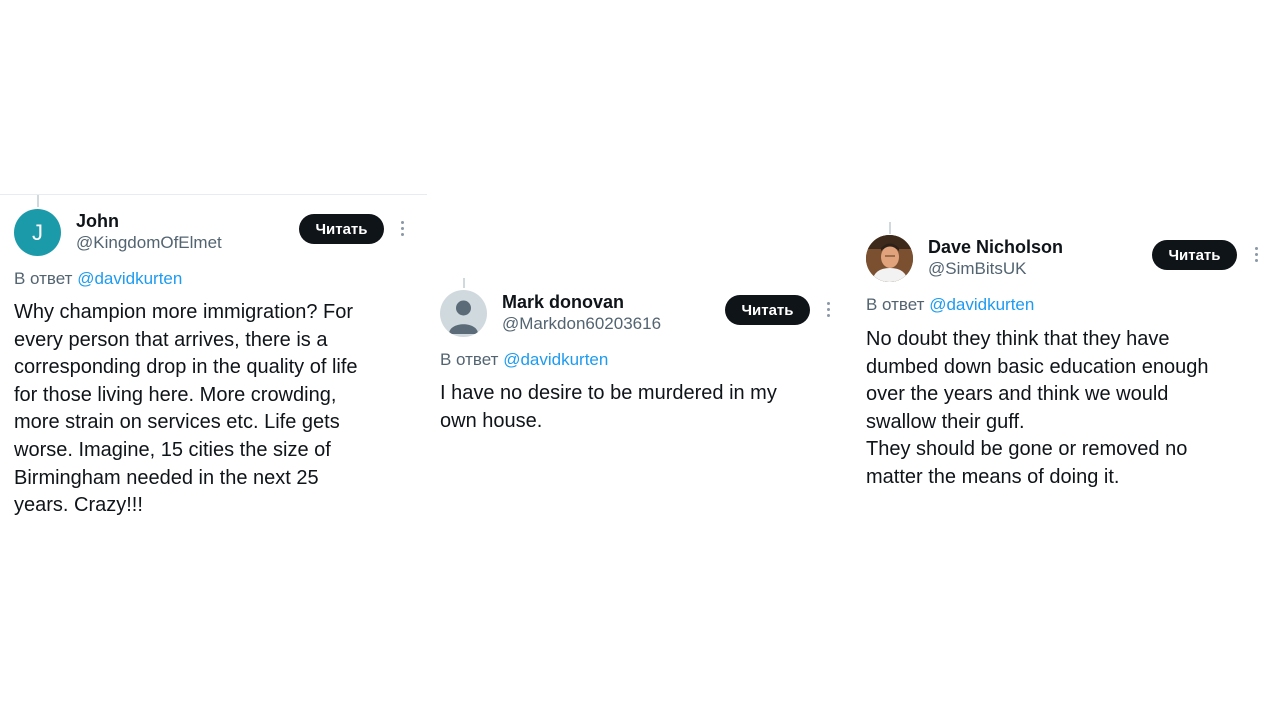 This screenshot has width=1280, height=719. What do you see at coordinates (97, 221) in the screenshot?
I see `author-name: John` at bounding box center [97, 221].